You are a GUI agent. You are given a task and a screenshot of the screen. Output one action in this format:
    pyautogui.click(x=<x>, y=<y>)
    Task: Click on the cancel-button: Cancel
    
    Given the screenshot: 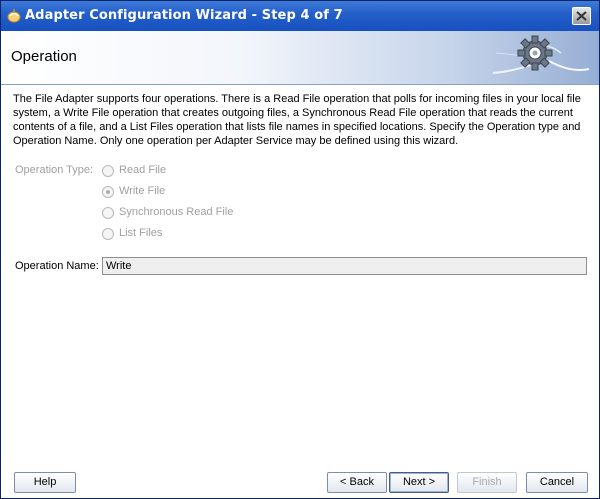 What is the action you would take?
    pyautogui.click(x=557, y=482)
    